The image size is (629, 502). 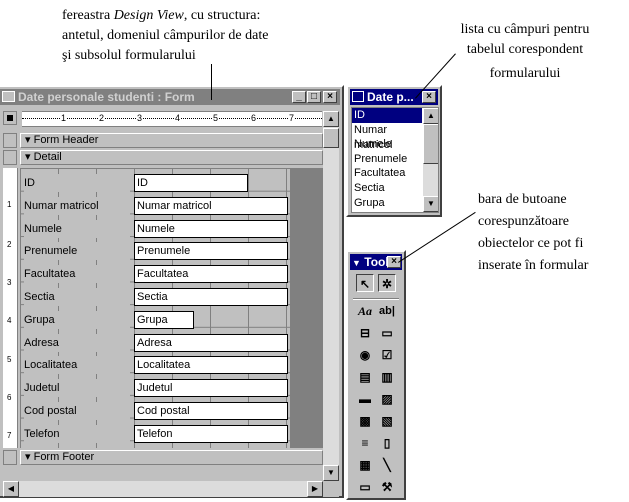 I want to click on field-textbox: Numele, so click(x=211, y=229).